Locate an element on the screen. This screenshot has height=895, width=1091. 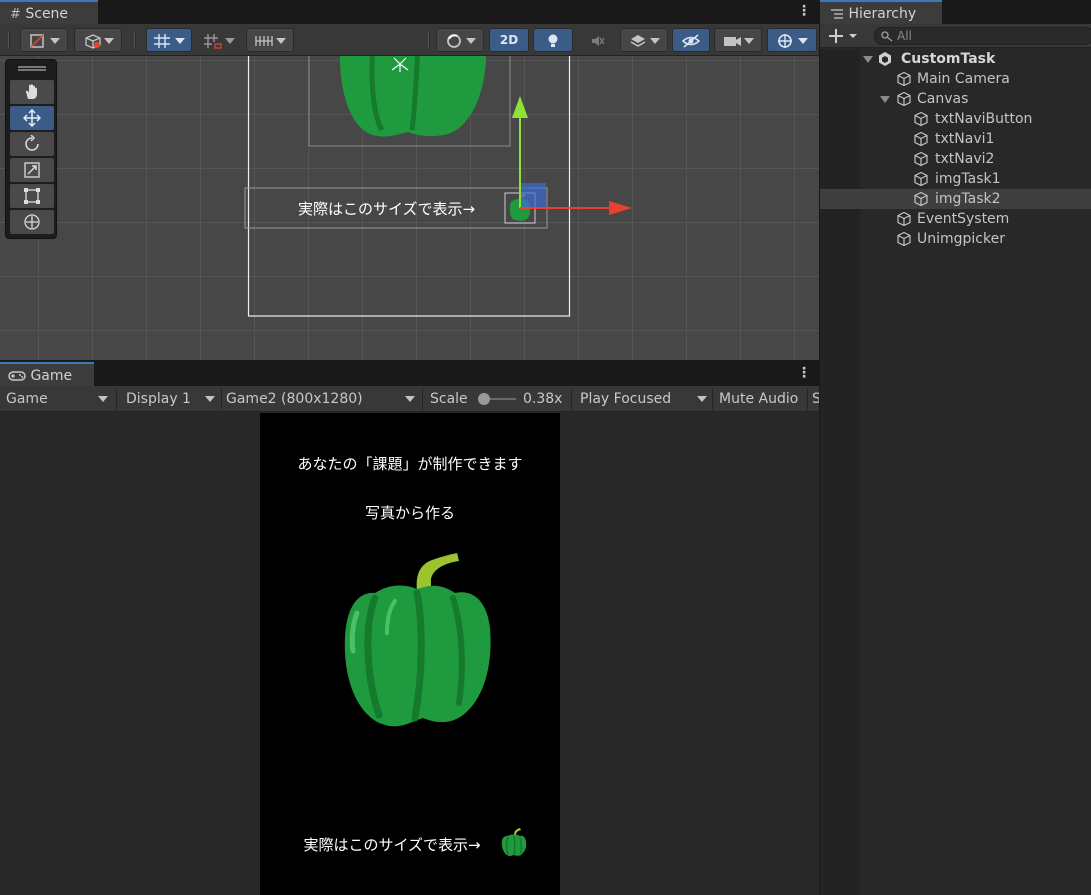
game-tab-bar: Game ⋮ is located at coordinates (409, 374).